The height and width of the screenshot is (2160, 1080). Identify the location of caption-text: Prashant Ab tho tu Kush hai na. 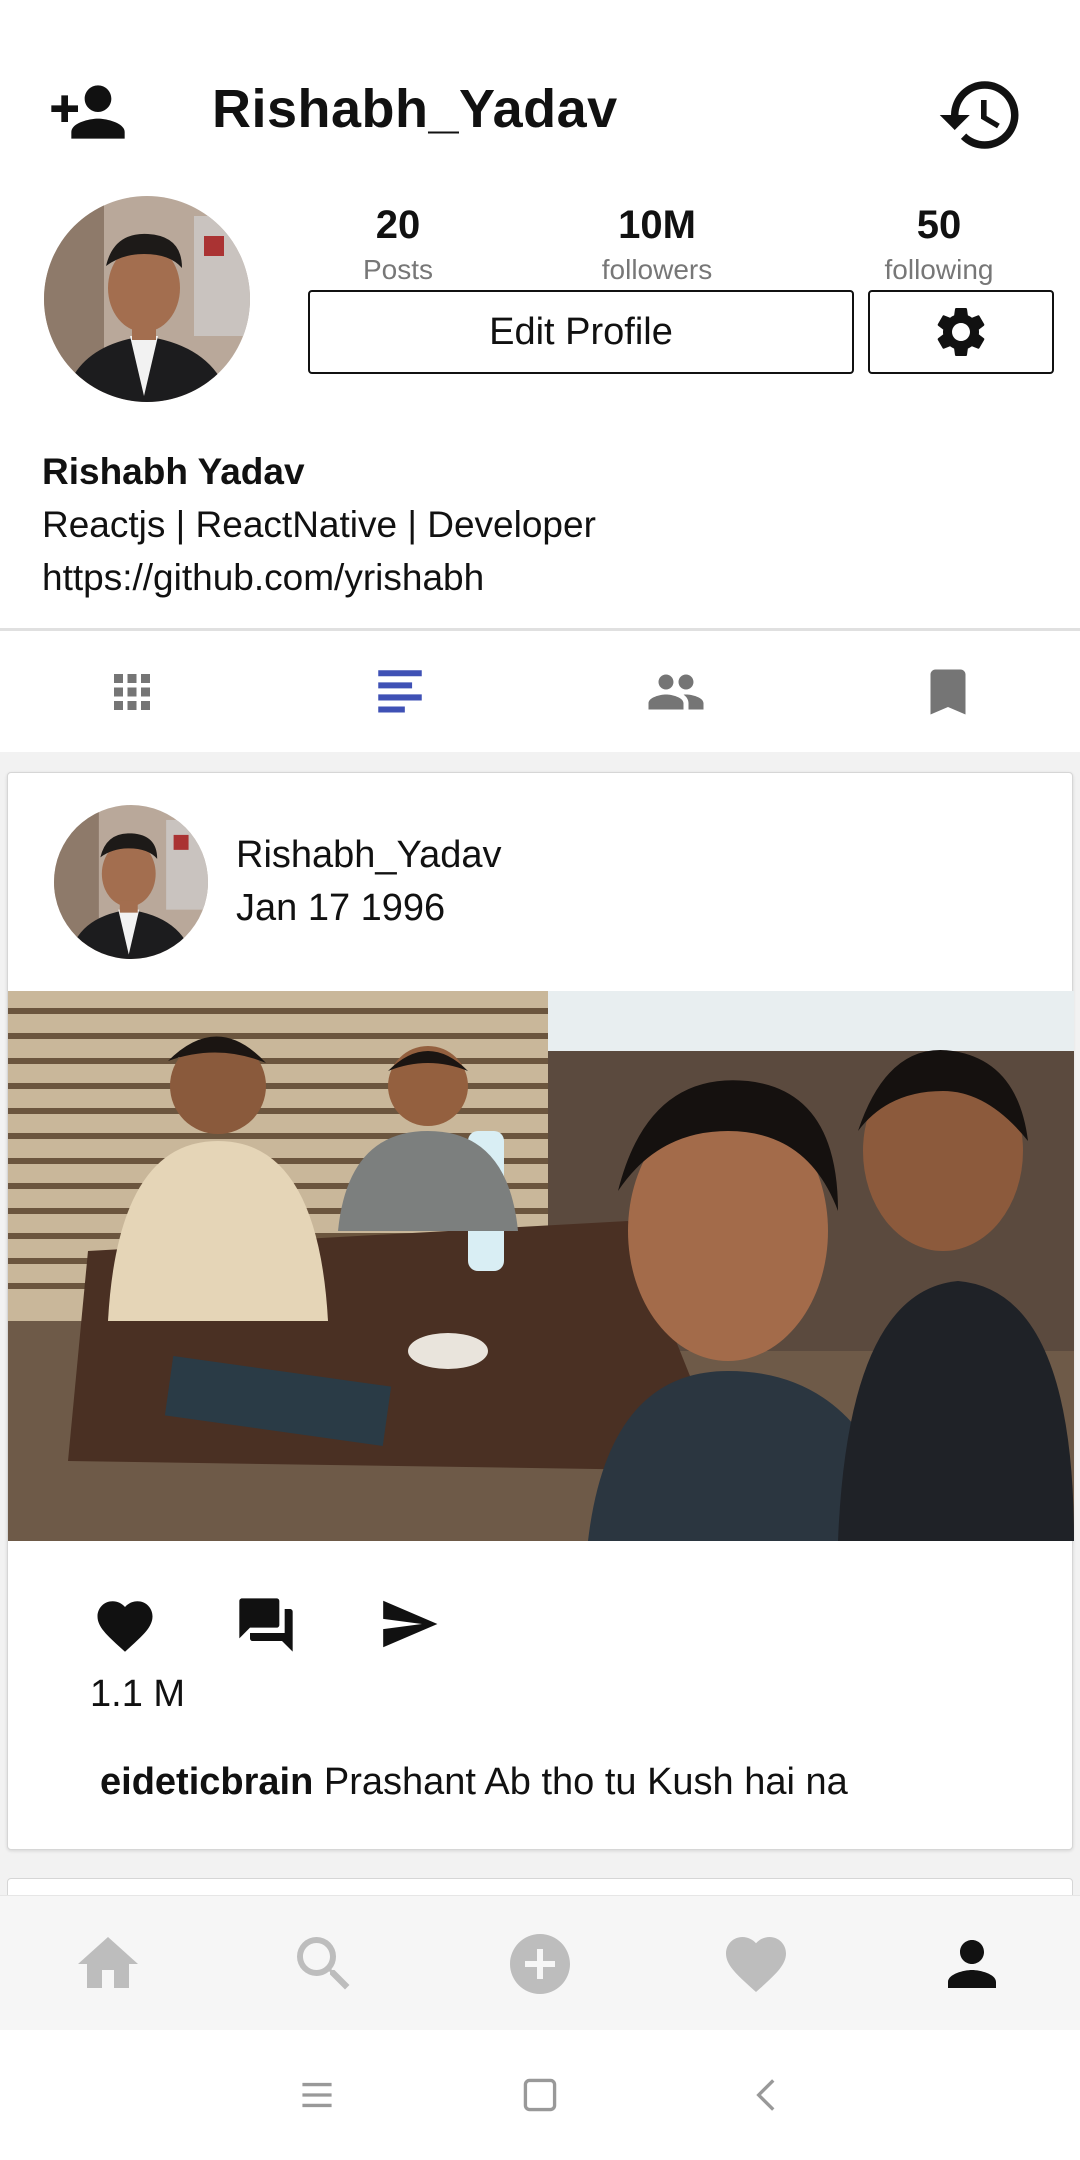
(585, 1782).